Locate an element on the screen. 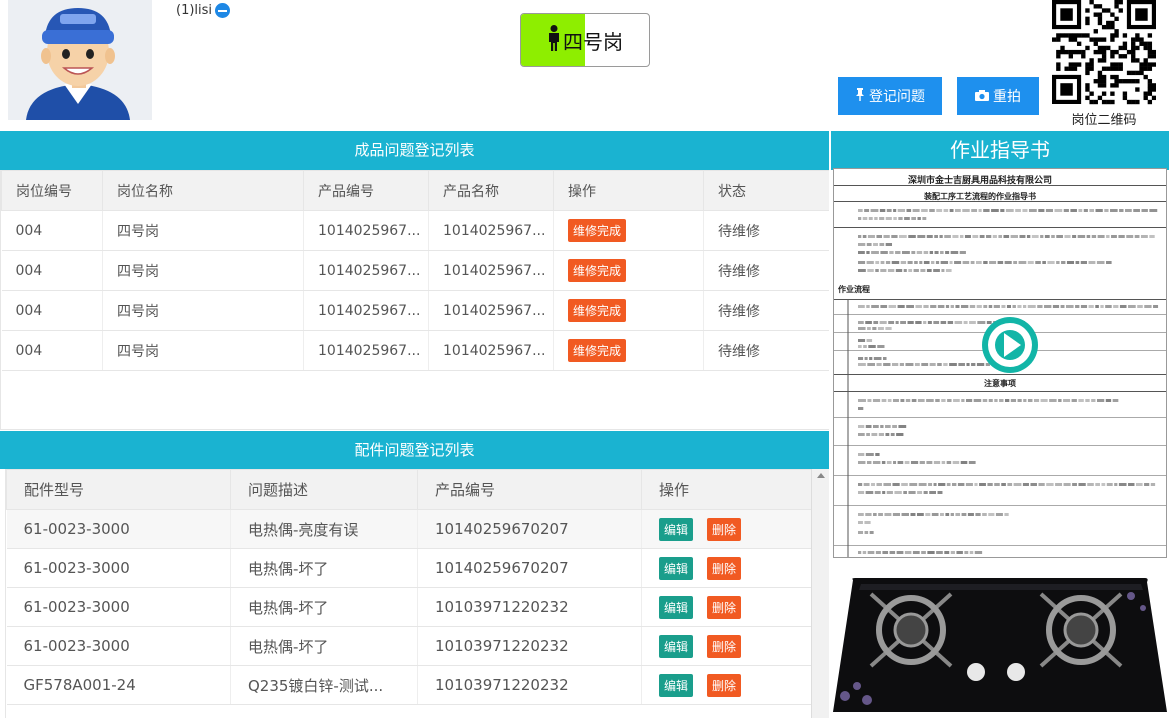  user-info: (1)lisi is located at coordinates (203, 10).